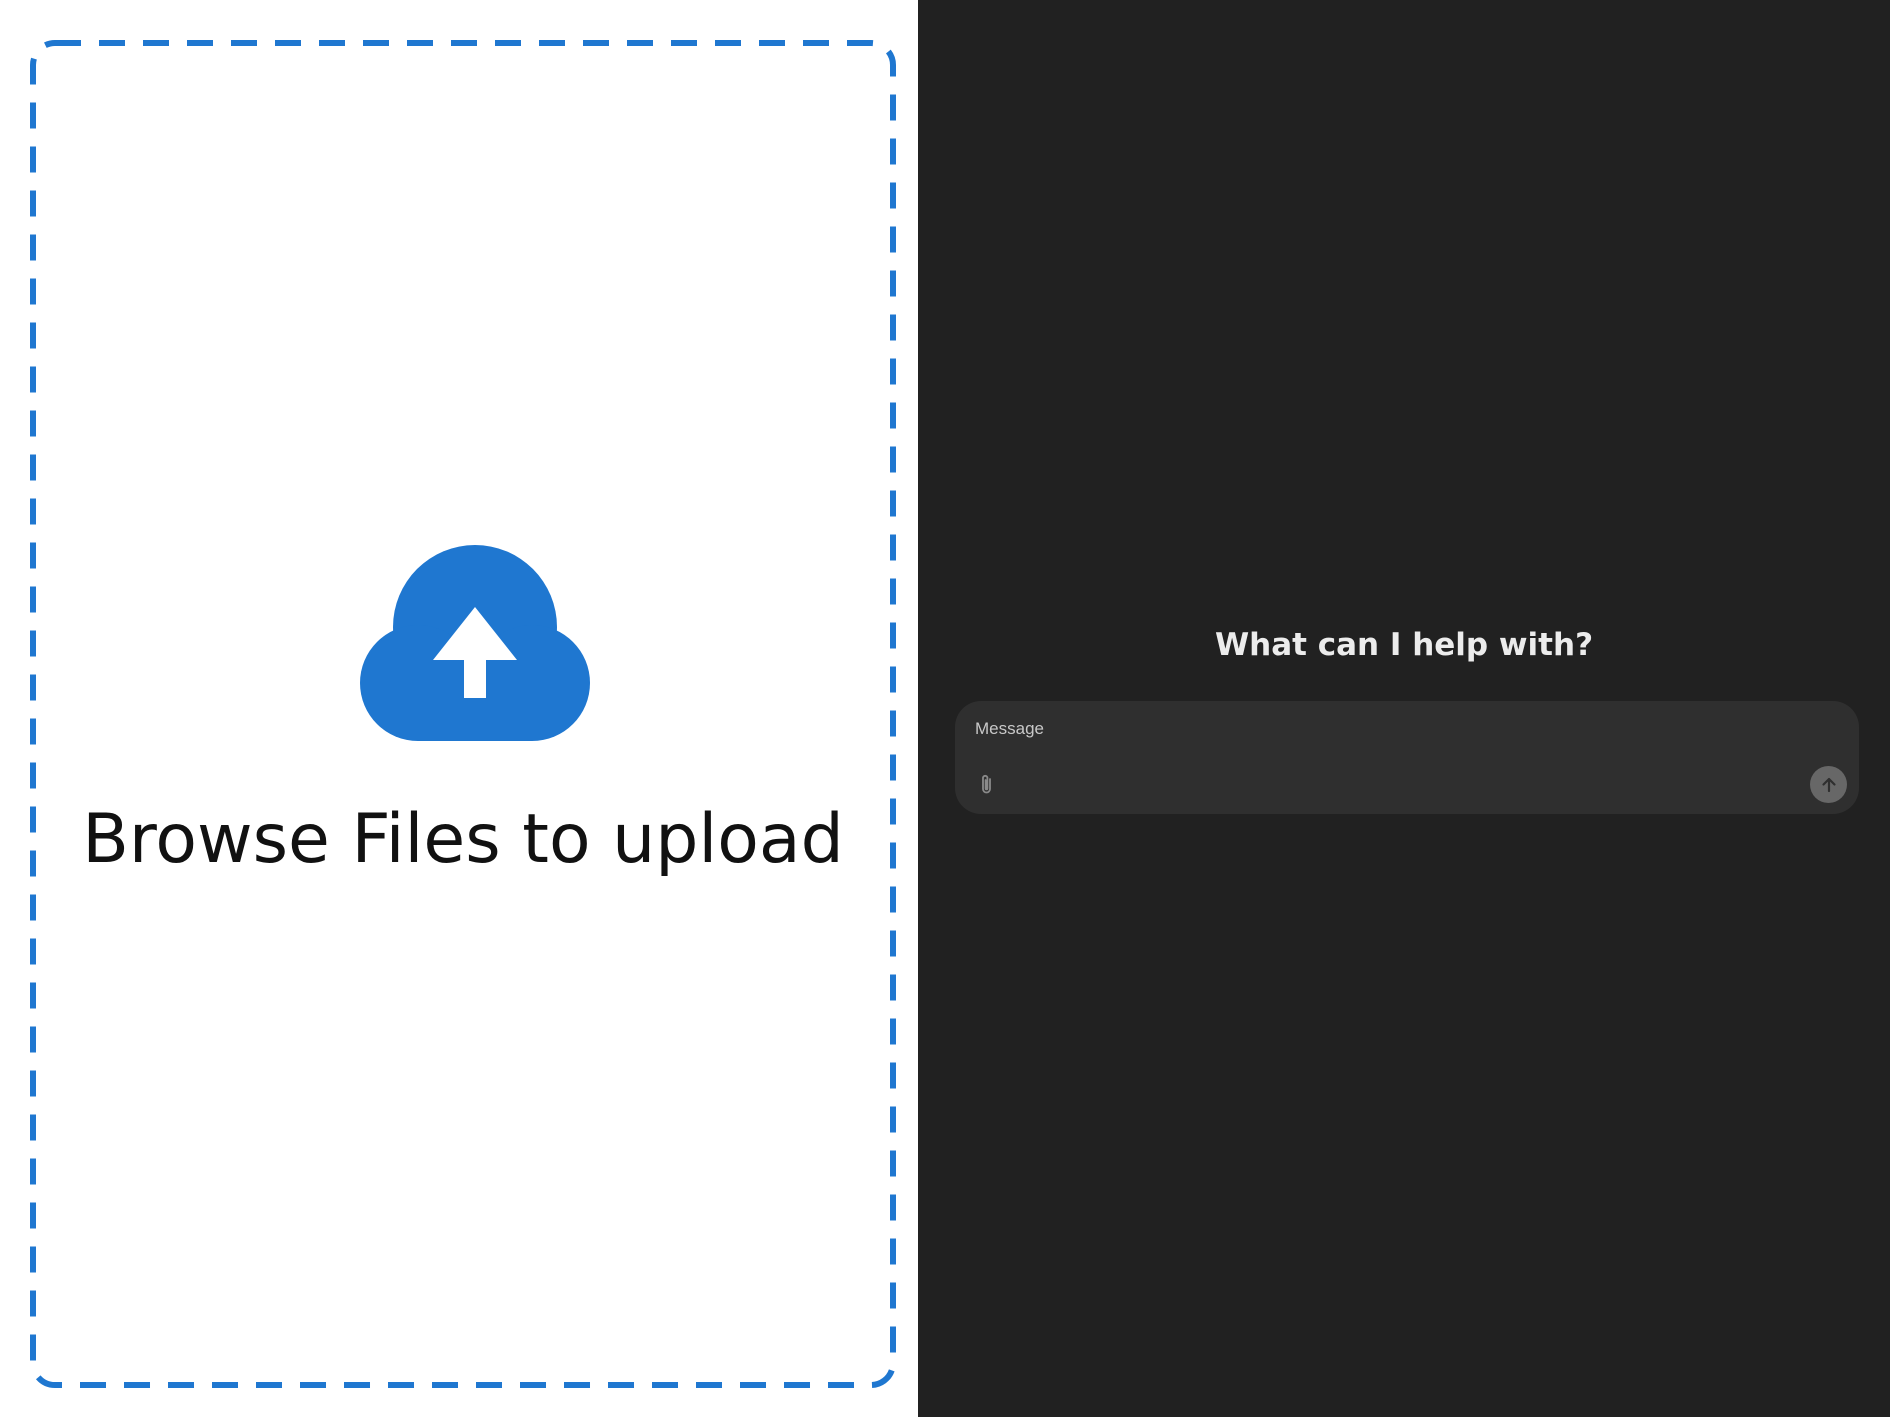  I want to click on chat-heading: What can I help with?, so click(1404, 645).